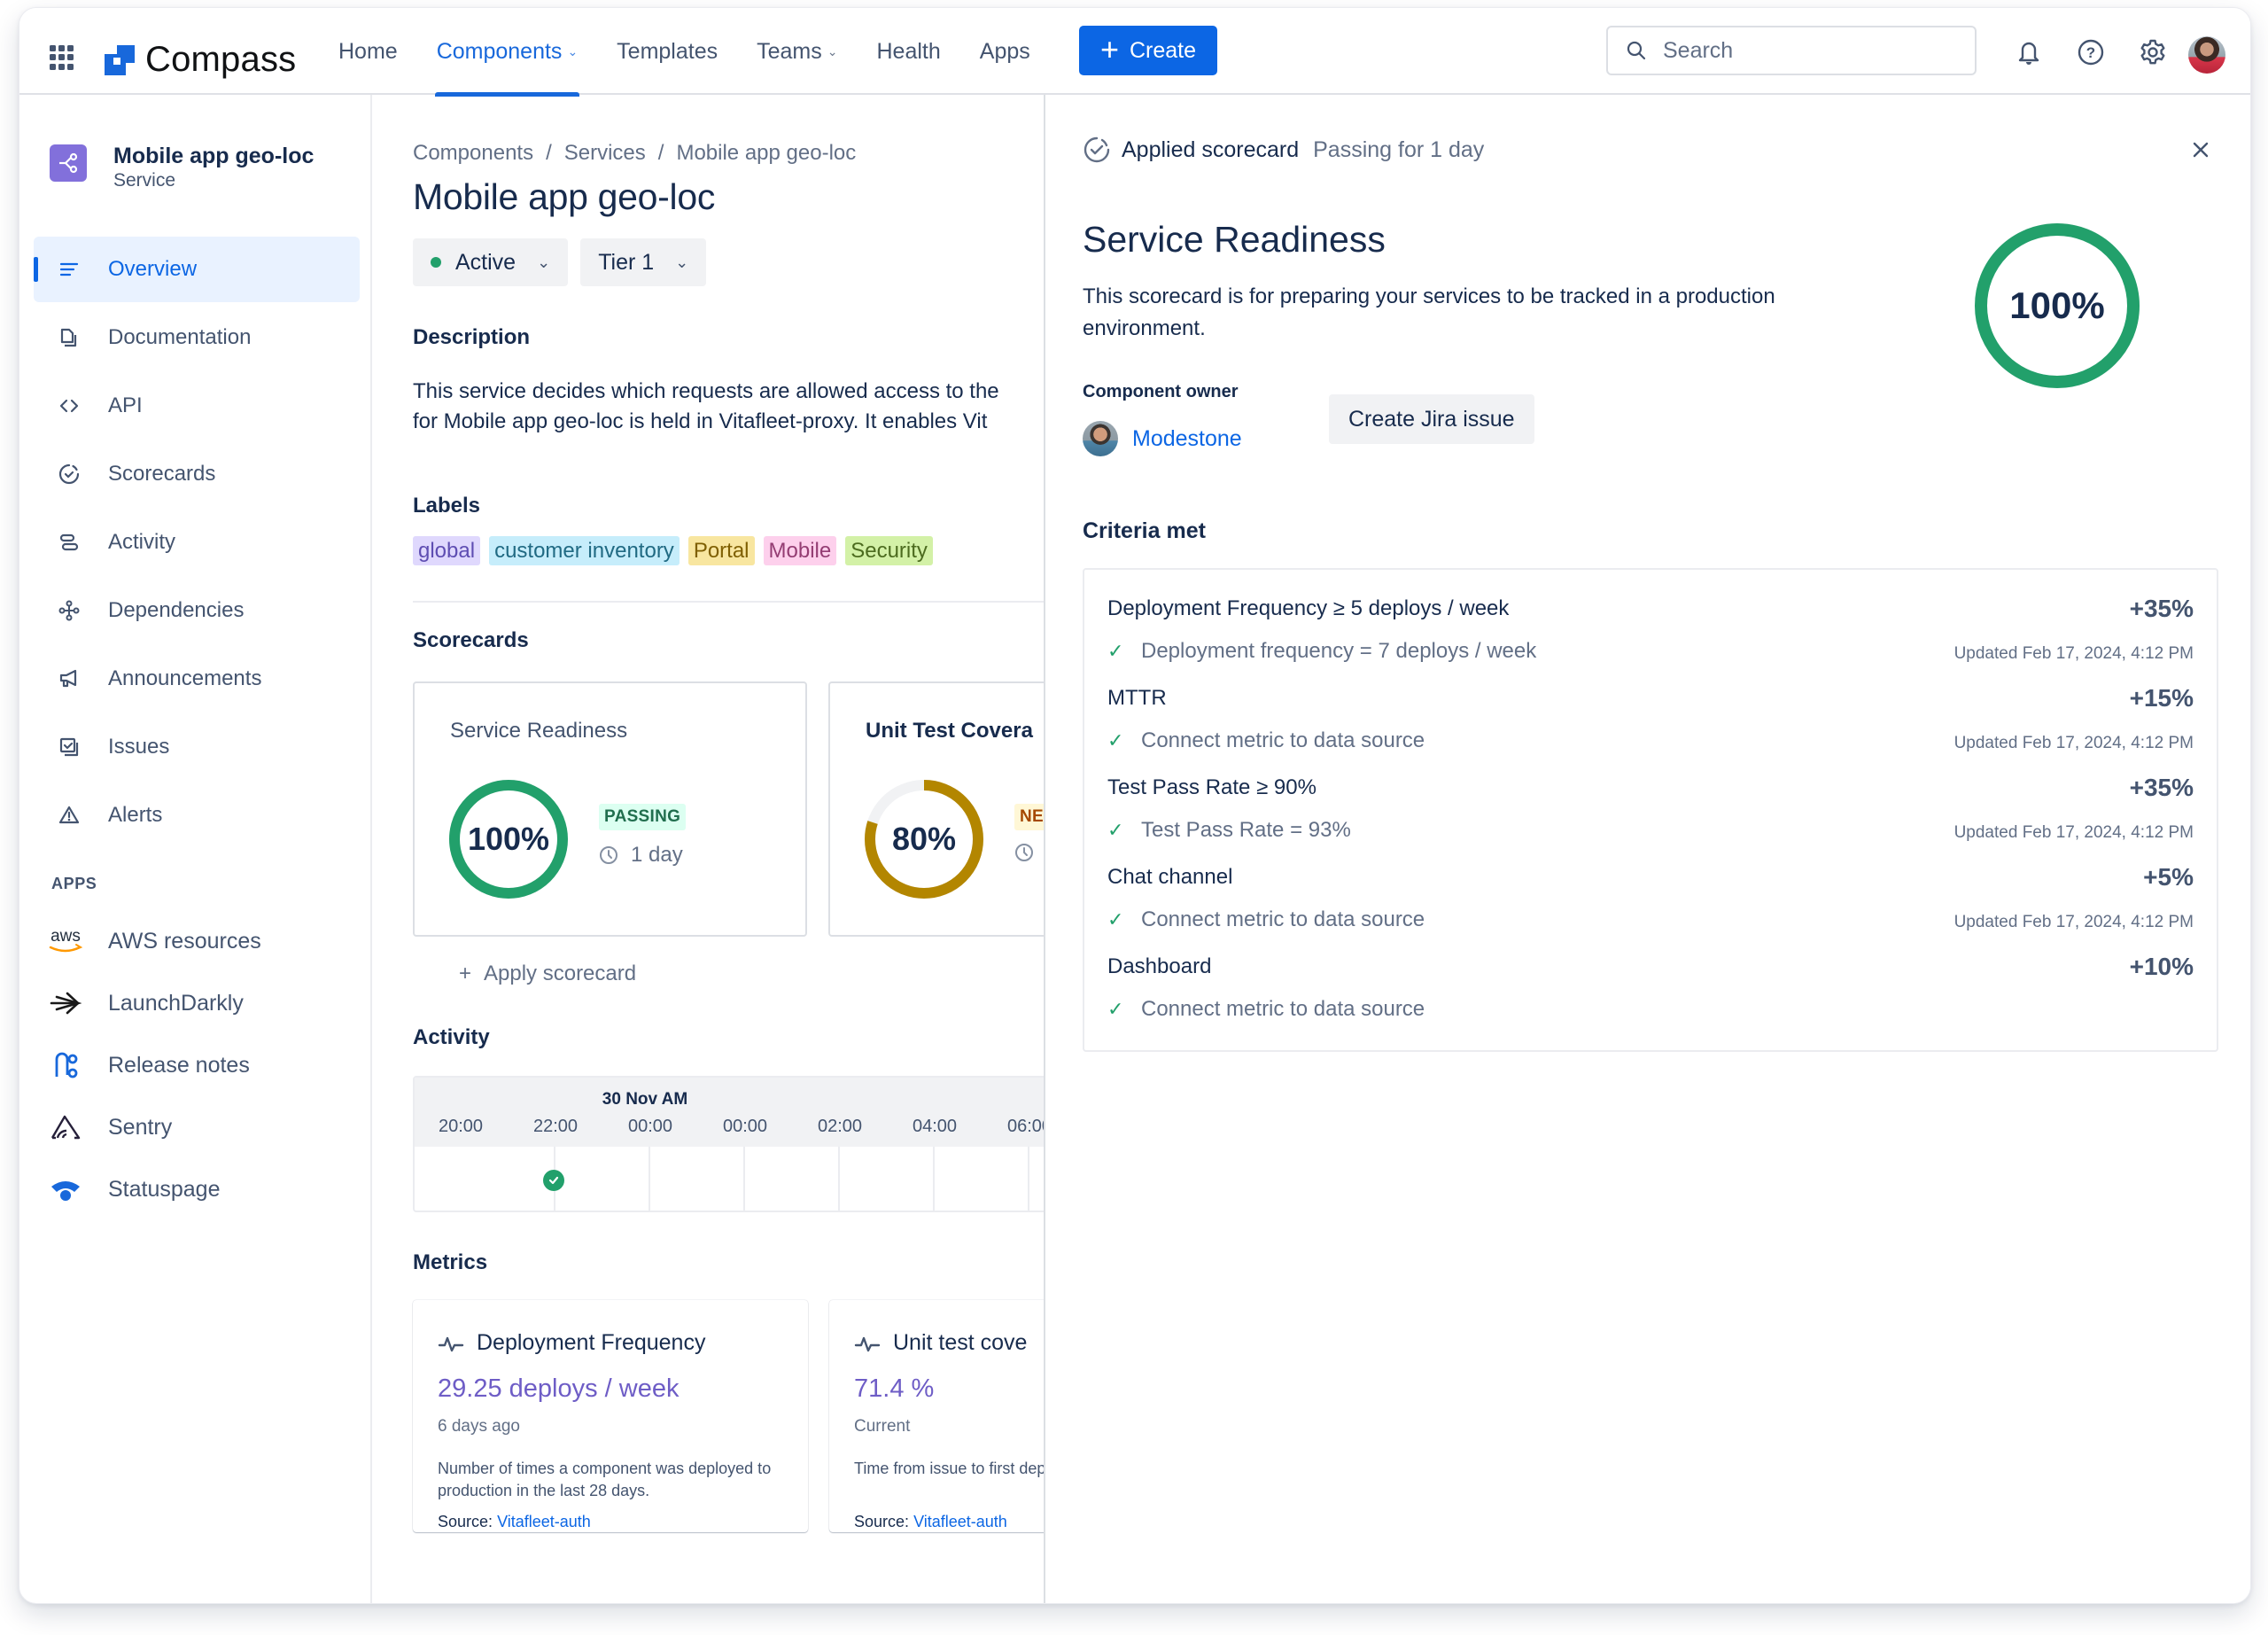 The height and width of the screenshot is (1635, 2268). I want to click on sidebar-item-issues: Issues, so click(197, 747).